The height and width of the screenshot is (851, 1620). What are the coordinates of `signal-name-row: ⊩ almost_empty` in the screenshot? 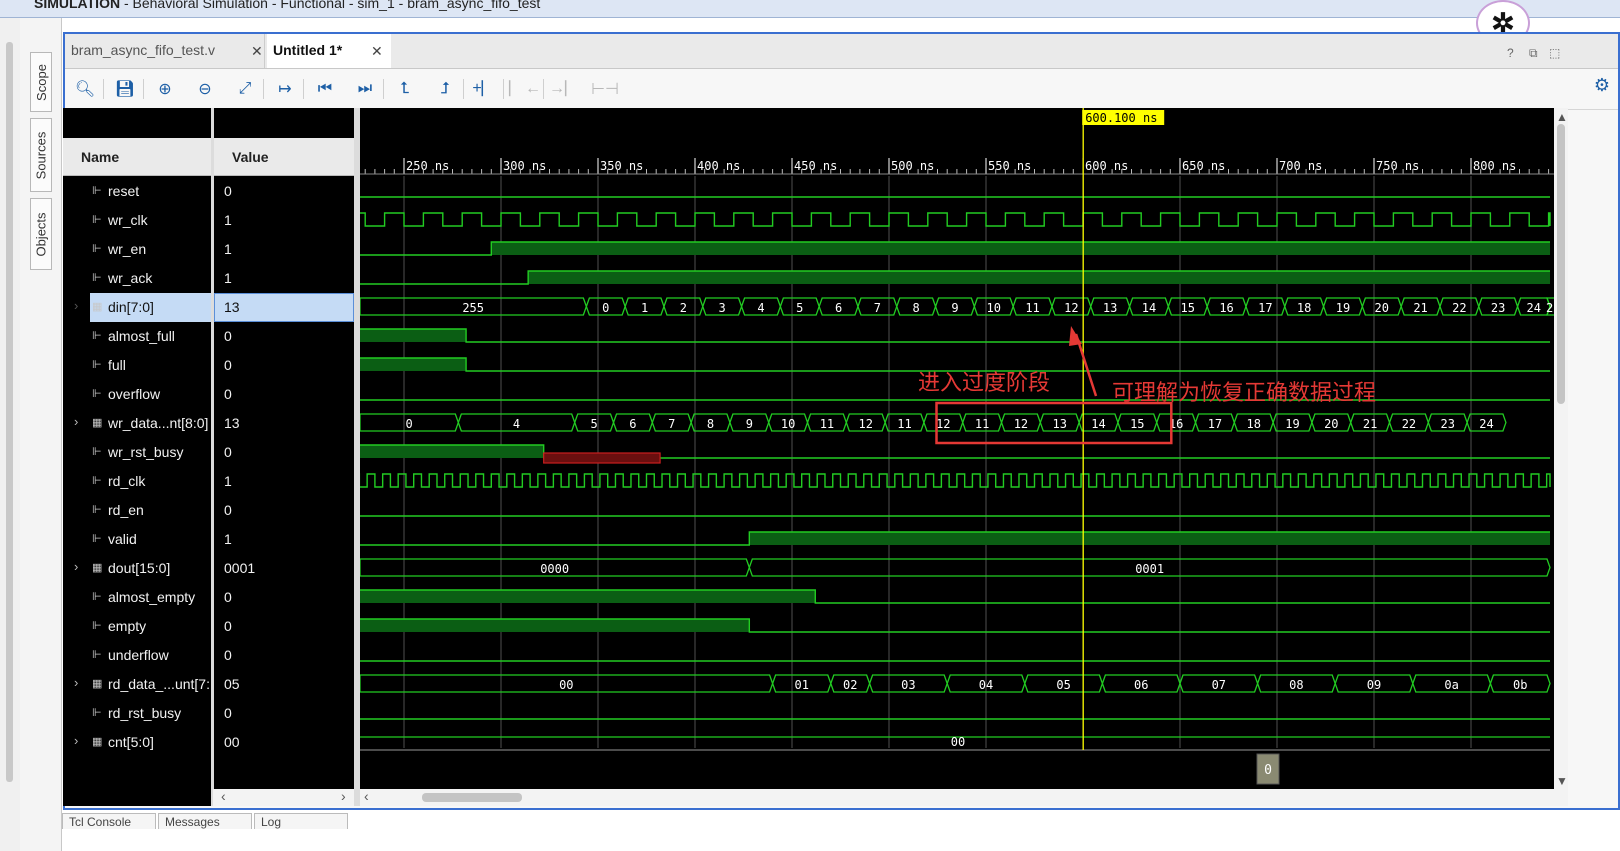 It's located at (137, 597).